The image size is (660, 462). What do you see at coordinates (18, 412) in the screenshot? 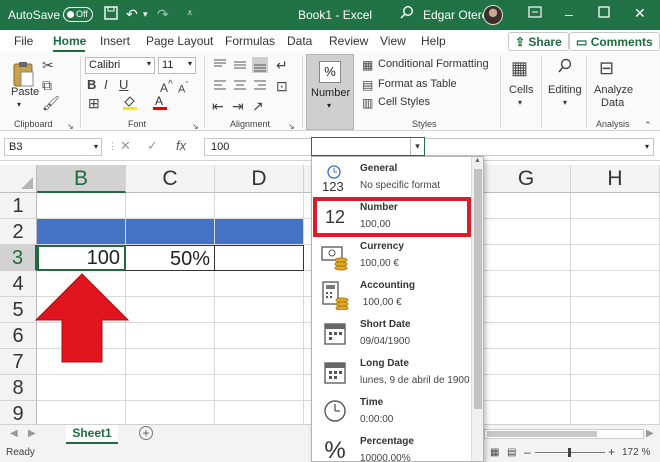
I see `row-header-9: 9` at bounding box center [18, 412].